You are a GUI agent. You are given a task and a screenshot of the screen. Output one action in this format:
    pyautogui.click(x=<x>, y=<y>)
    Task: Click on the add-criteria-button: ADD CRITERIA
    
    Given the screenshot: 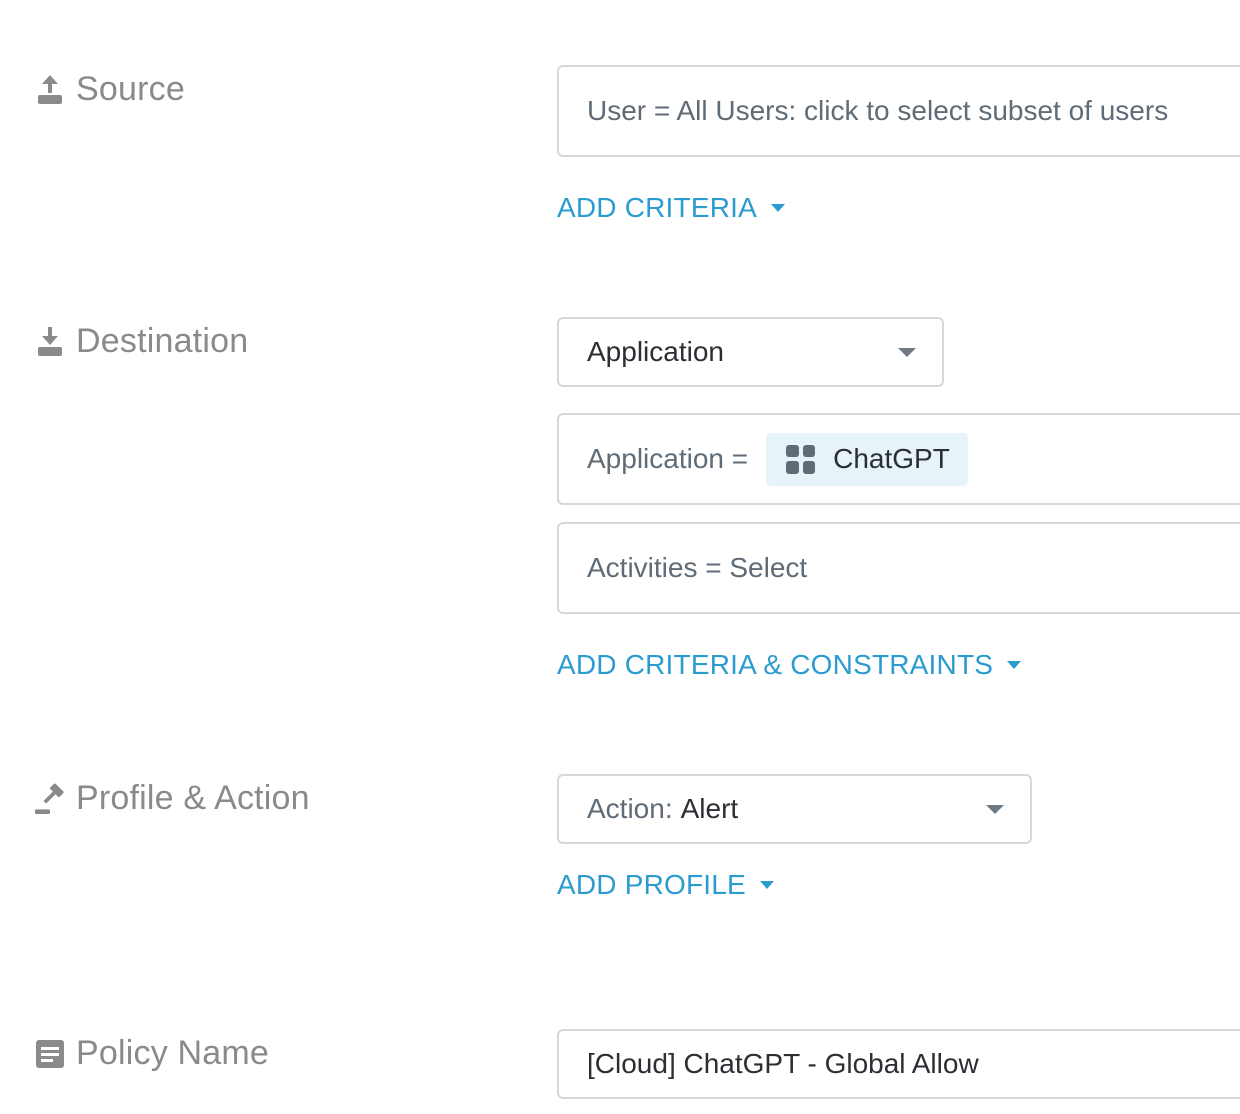 What is the action you would take?
    pyautogui.click(x=671, y=208)
    